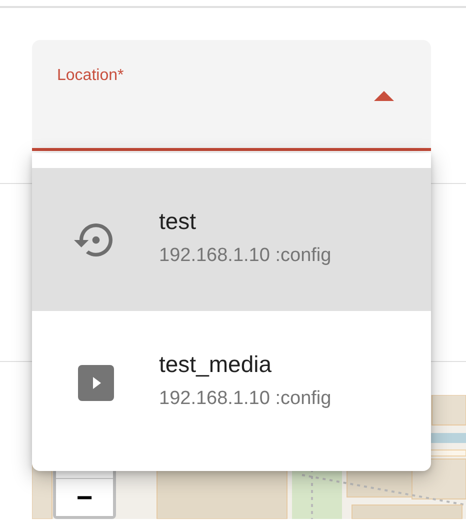 Image resolution: width=466 pixels, height=520 pixels. Describe the element at coordinates (216, 364) in the screenshot. I see `option-title: test_media` at that location.